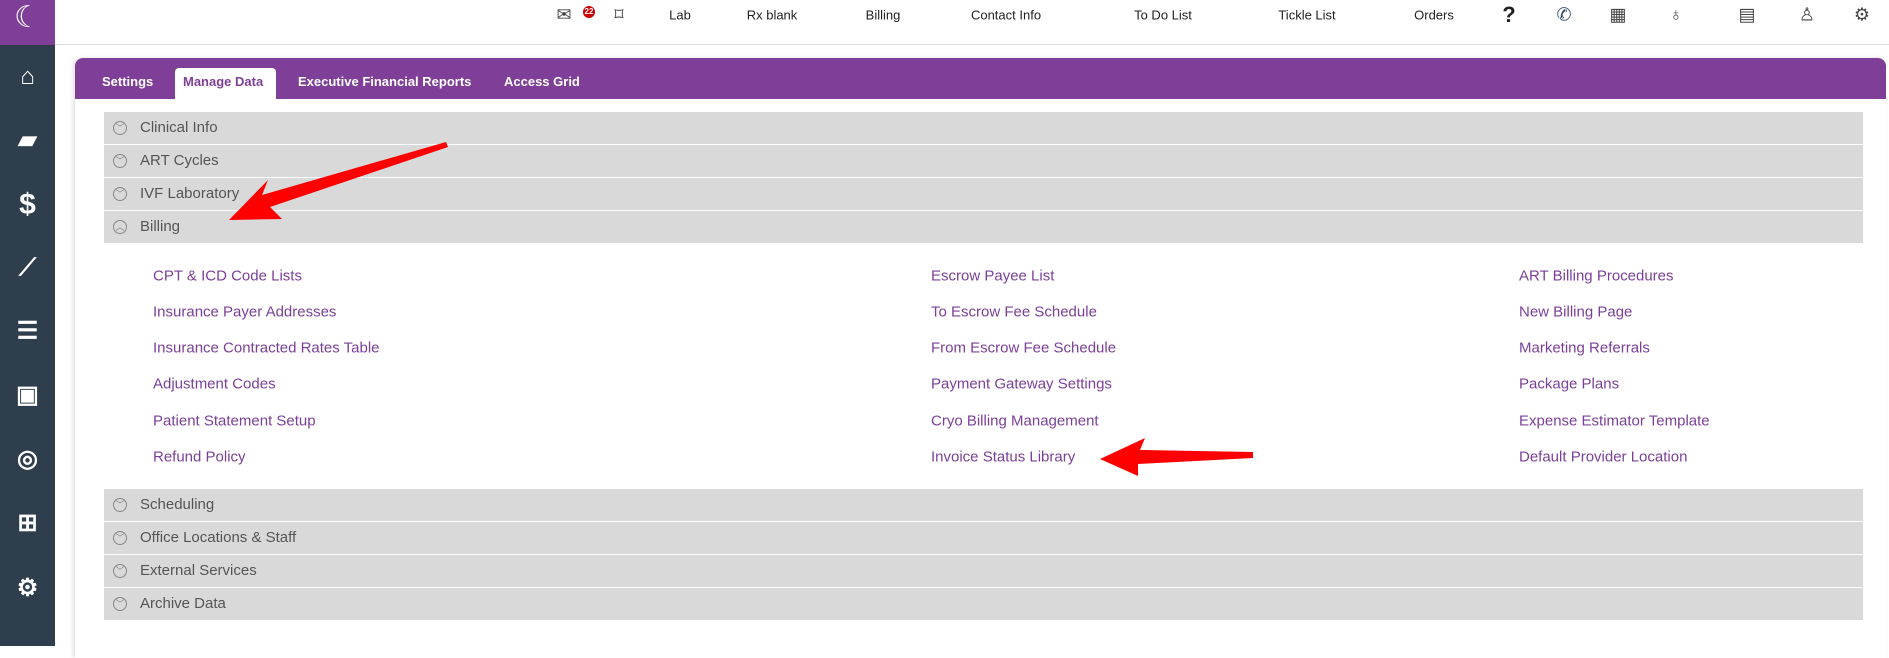 The image size is (1889, 658). Describe the element at coordinates (983, 194) in the screenshot. I see `section-ivf-laboratory: ﹀ IVF Laboratory` at that location.